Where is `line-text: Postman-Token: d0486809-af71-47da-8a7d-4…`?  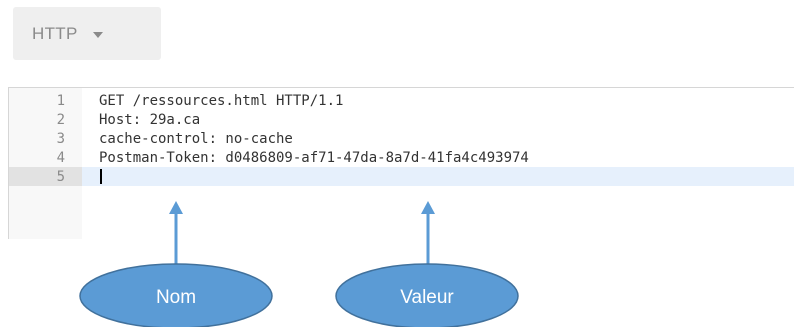
line-text: Postman-Token: d0486809-af71-47da-8a7d-4… is located at coordinates (314, 157).